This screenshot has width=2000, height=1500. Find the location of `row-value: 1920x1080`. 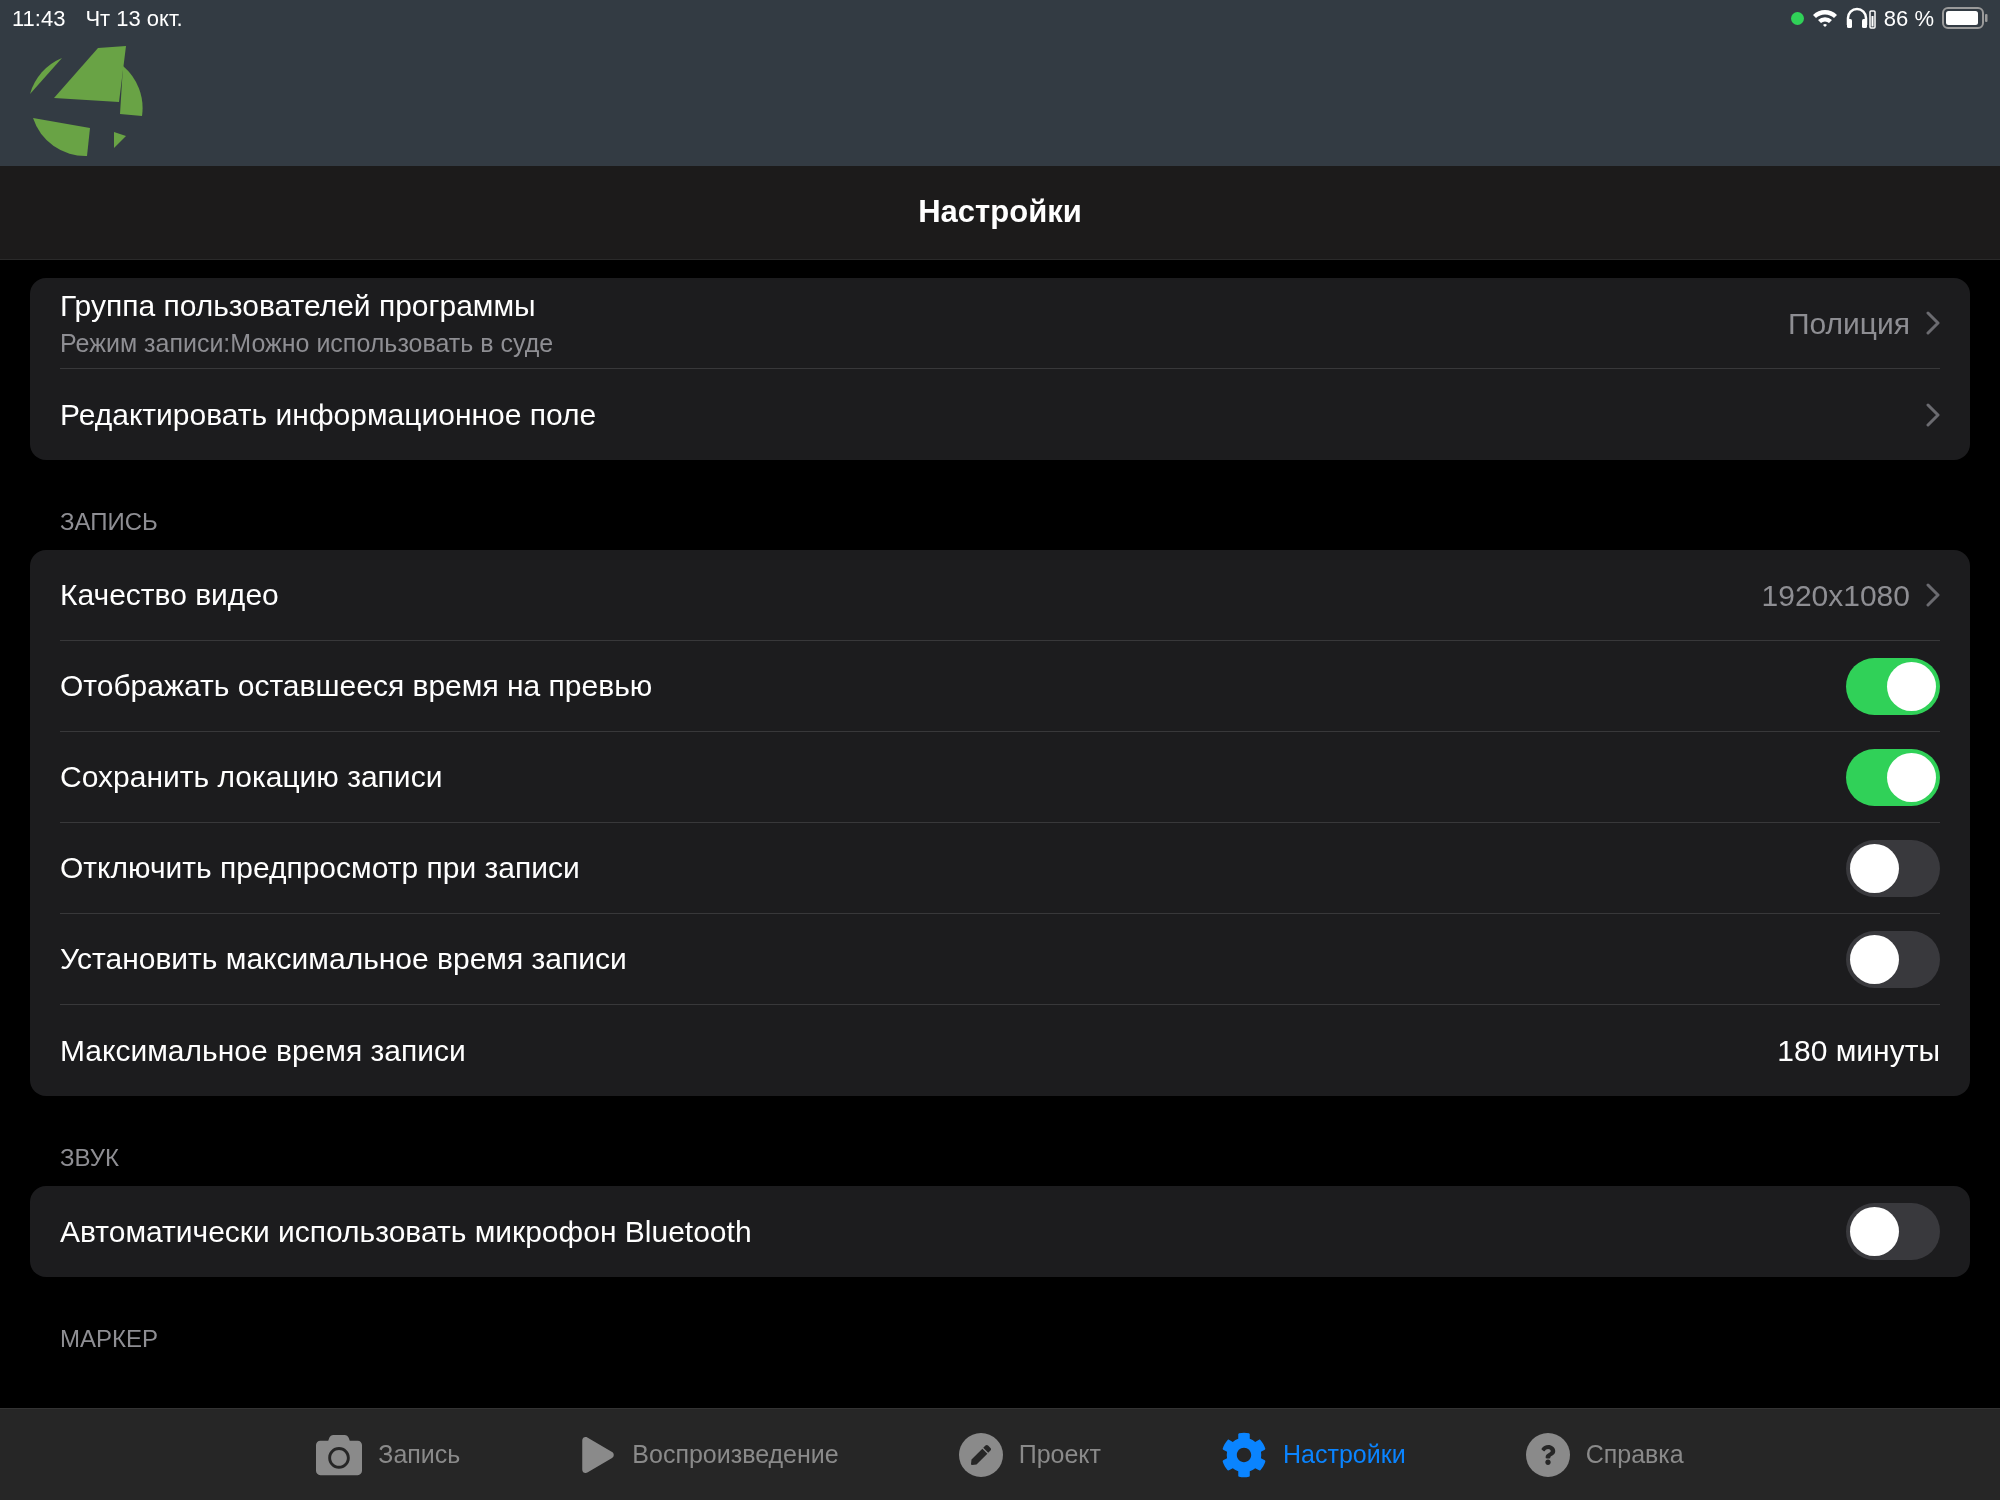

row-value: 1920x1080 is located at coordinates (1835, 595).